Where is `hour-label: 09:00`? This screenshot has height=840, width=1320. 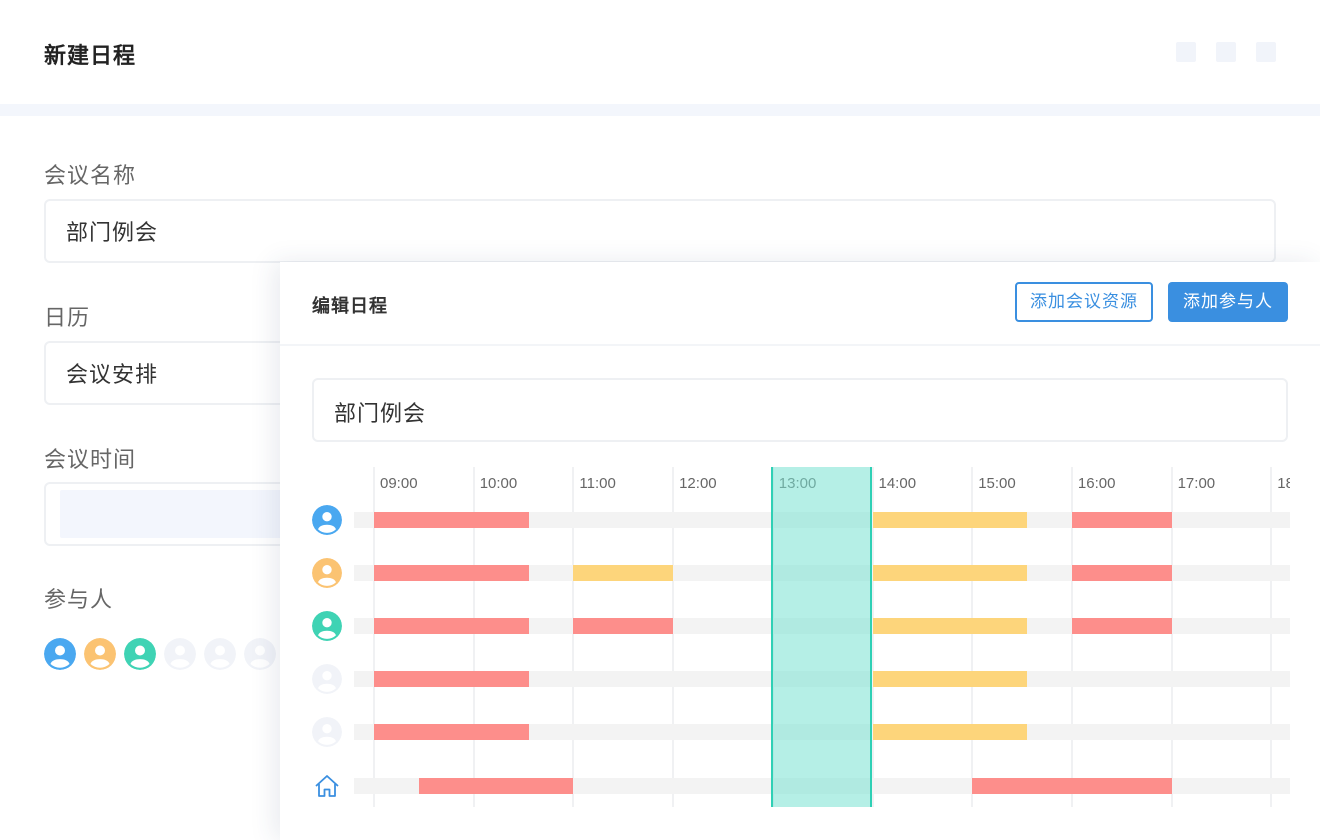
hour-label: 09:00 is located at coordinates (399, 483).